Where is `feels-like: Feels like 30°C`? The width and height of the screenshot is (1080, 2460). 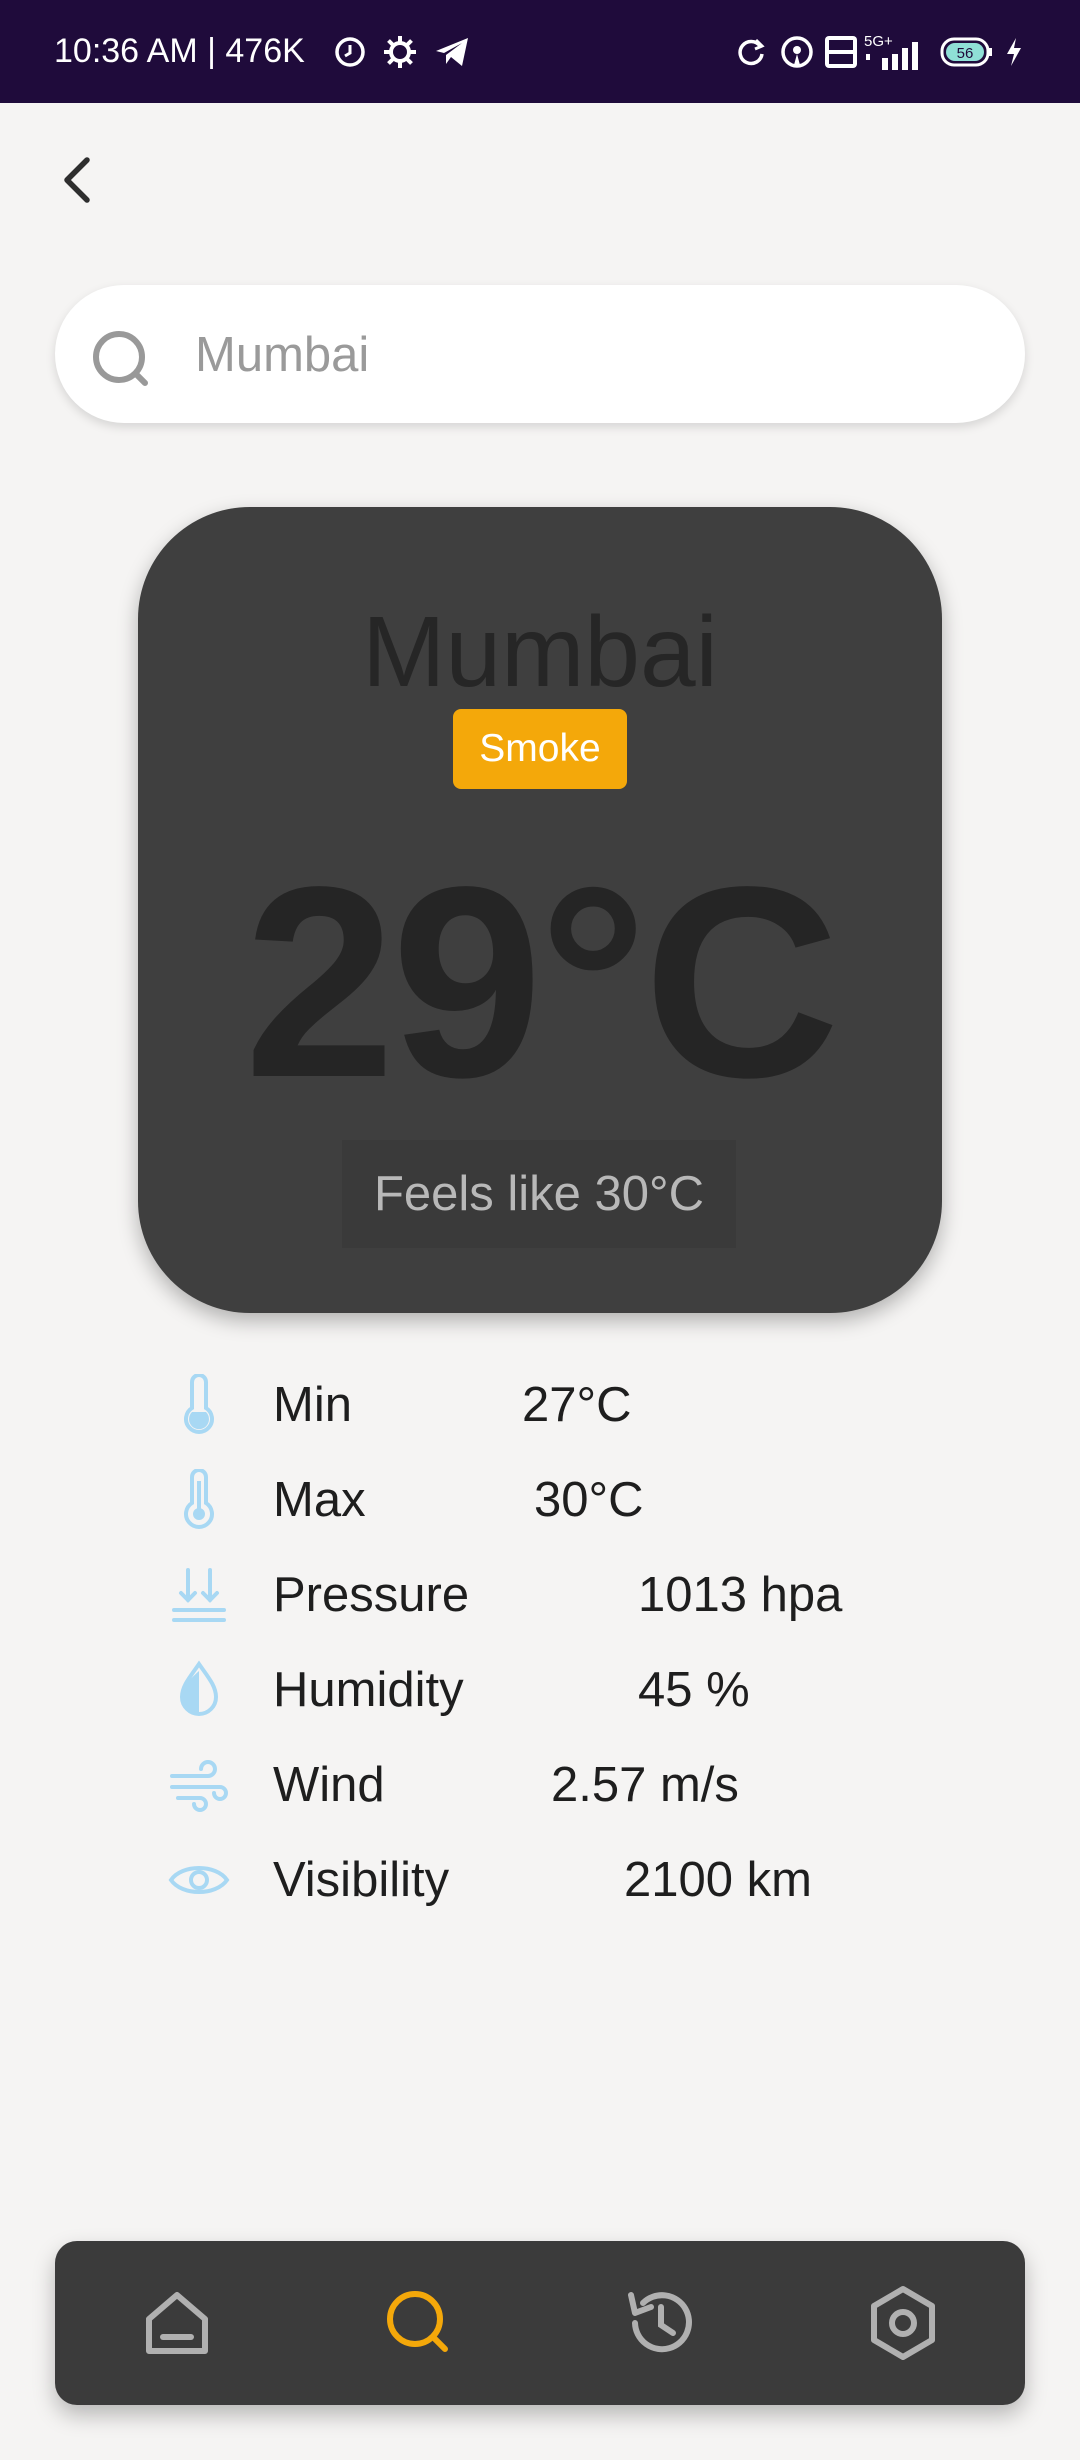
feels-like: Feels like 30°C is located at coordinates (539, 1194).